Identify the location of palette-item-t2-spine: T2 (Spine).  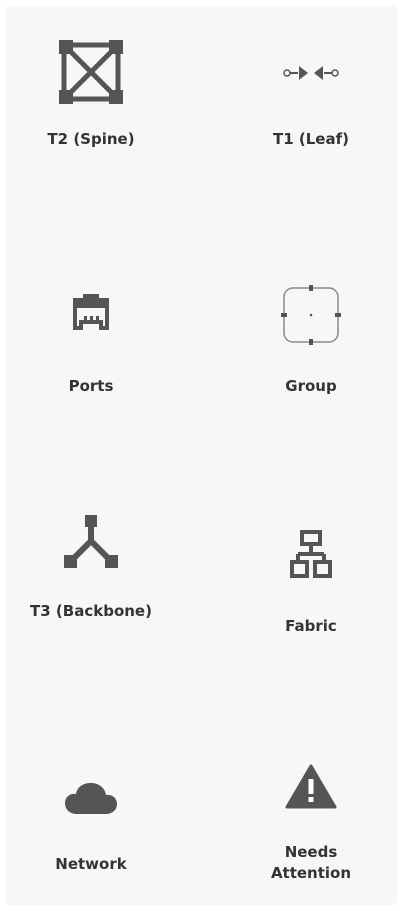
(91, 101).